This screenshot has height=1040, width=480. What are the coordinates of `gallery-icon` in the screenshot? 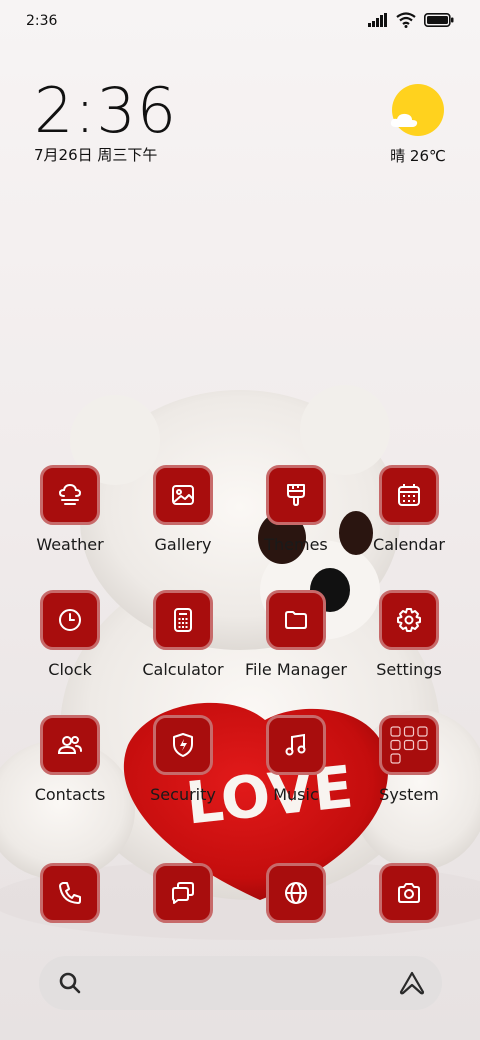 It's located at (183, 495).